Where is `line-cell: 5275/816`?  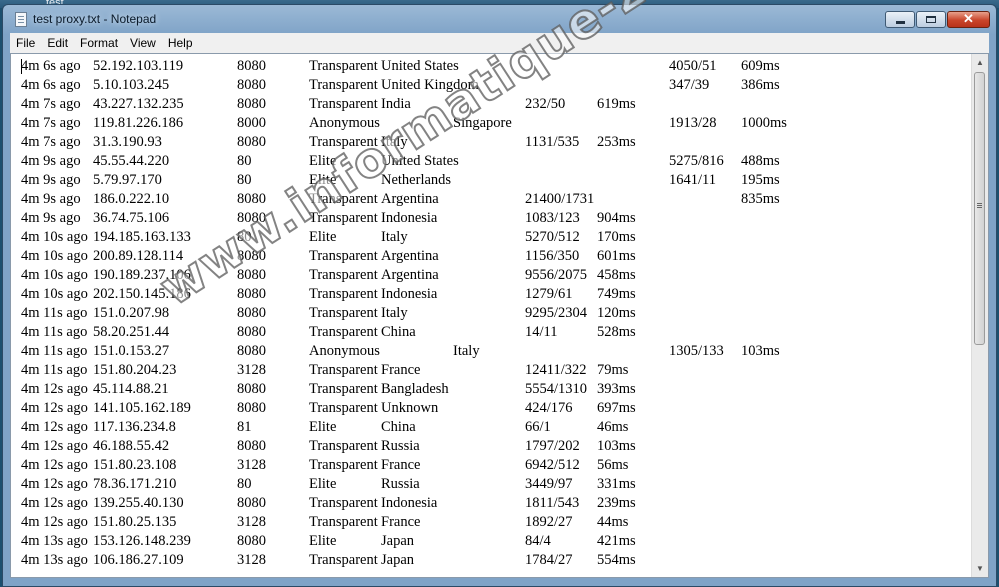 line-cell: 5275/816 is located at coordinates (696, 161).